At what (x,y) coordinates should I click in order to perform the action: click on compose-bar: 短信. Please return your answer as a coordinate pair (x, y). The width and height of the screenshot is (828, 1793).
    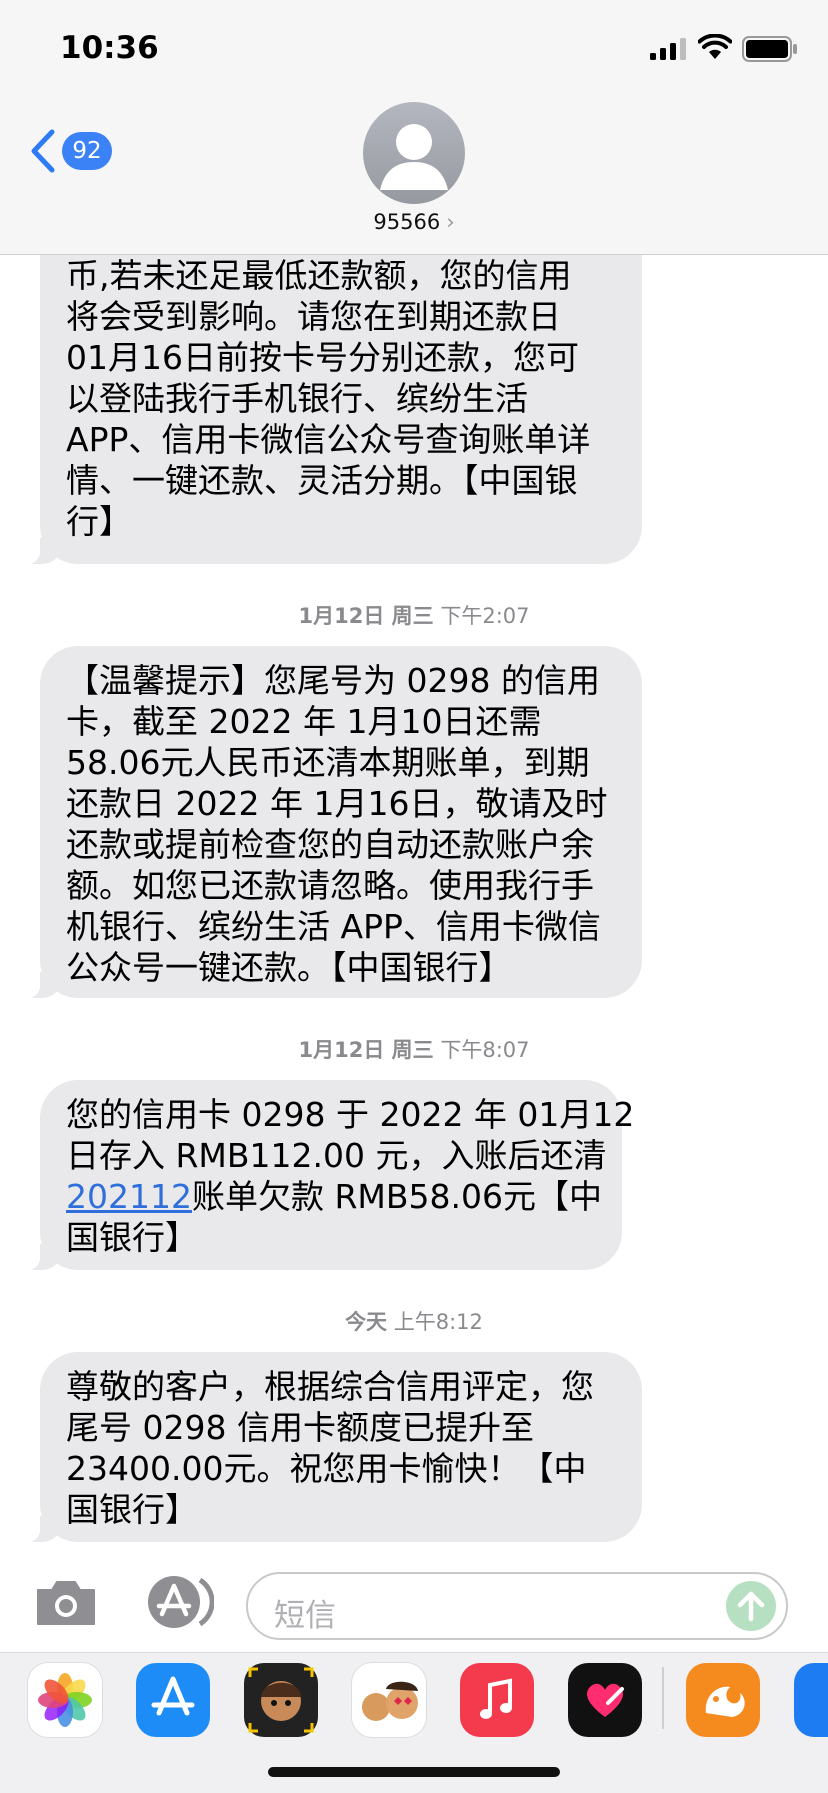
    Looking at the image, I should click on (414, 1605).